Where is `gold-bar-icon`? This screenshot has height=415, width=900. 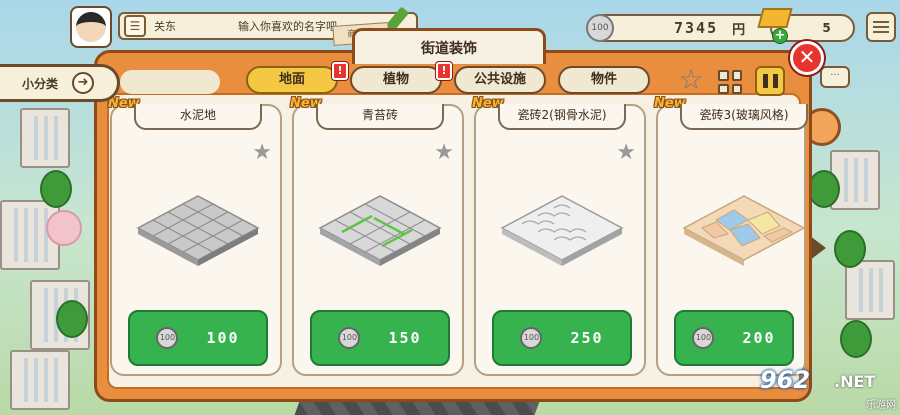
gold-bar-icon is located at coordinates (775, 18).